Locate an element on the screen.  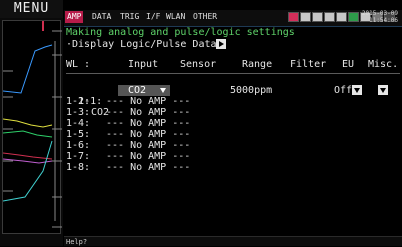
input-select-value: CO2 is located at coordinates (137, 90).